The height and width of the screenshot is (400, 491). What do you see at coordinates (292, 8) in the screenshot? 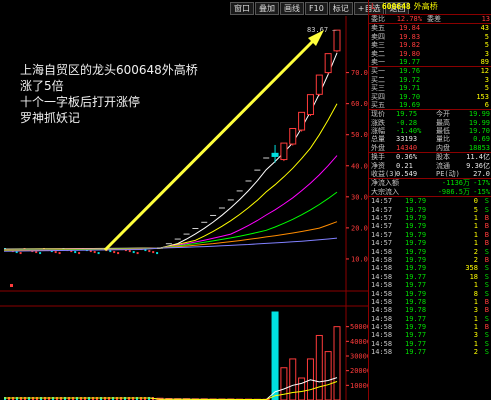
I see `toolbar-button-2: 画线` at bounding box center [292, 8].